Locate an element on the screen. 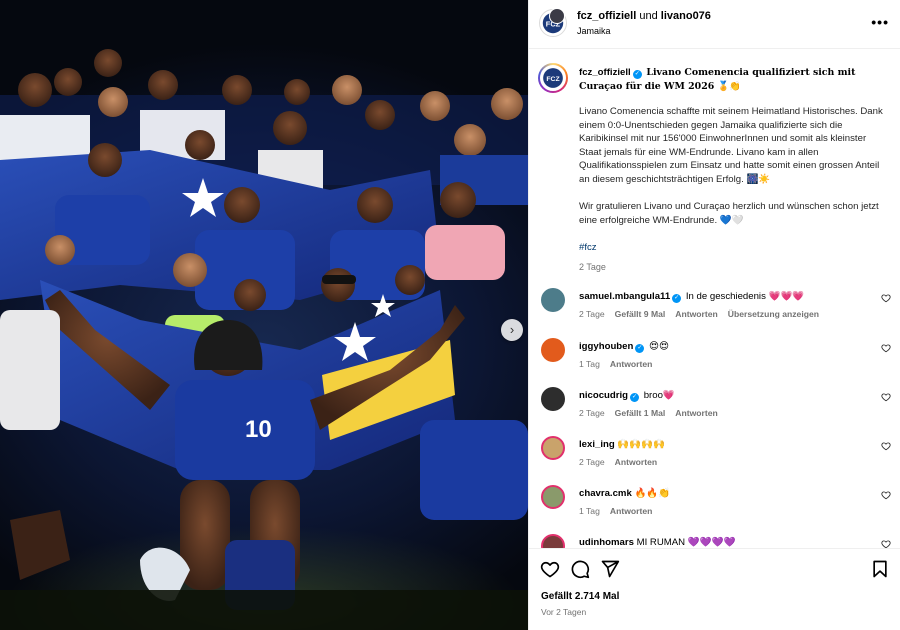  hashtag-link: #fcz is located at coordinates (735, 248).